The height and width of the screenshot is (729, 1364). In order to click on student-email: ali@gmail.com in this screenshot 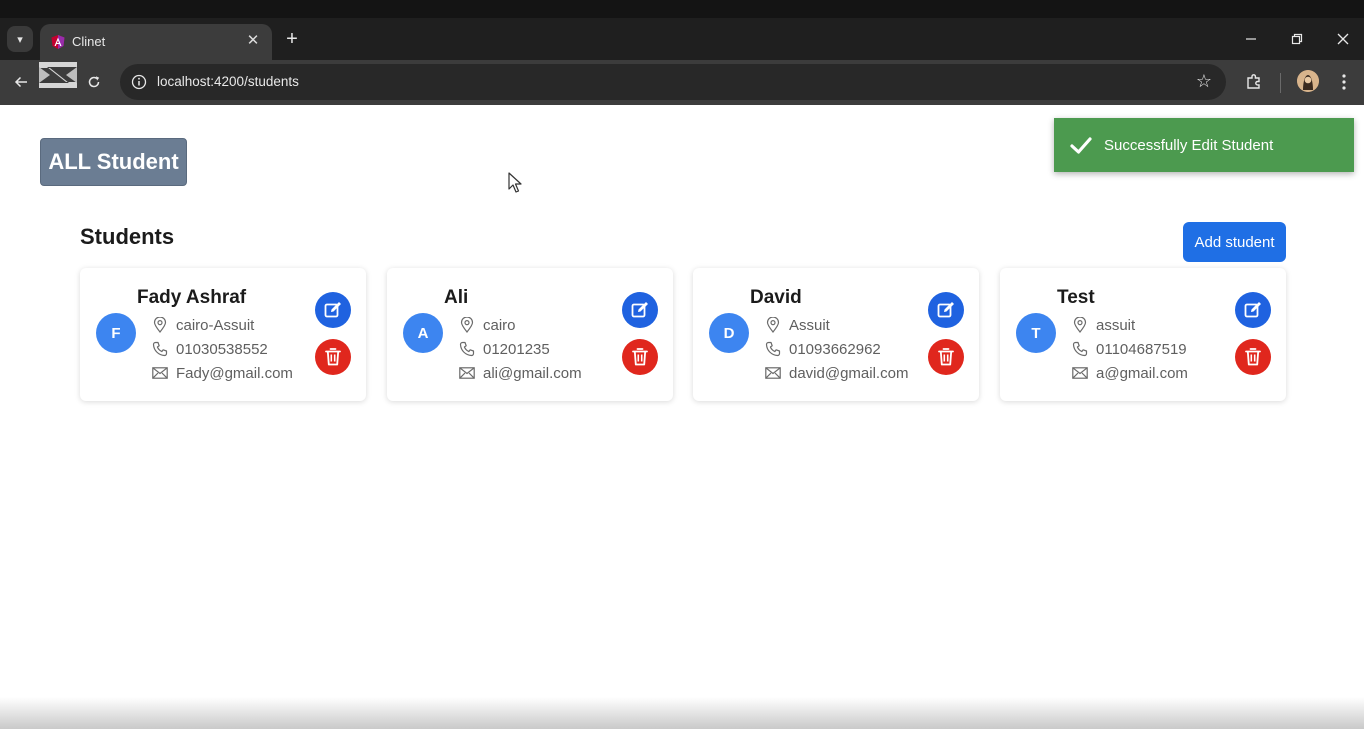, I will do `click(532, 373)`.